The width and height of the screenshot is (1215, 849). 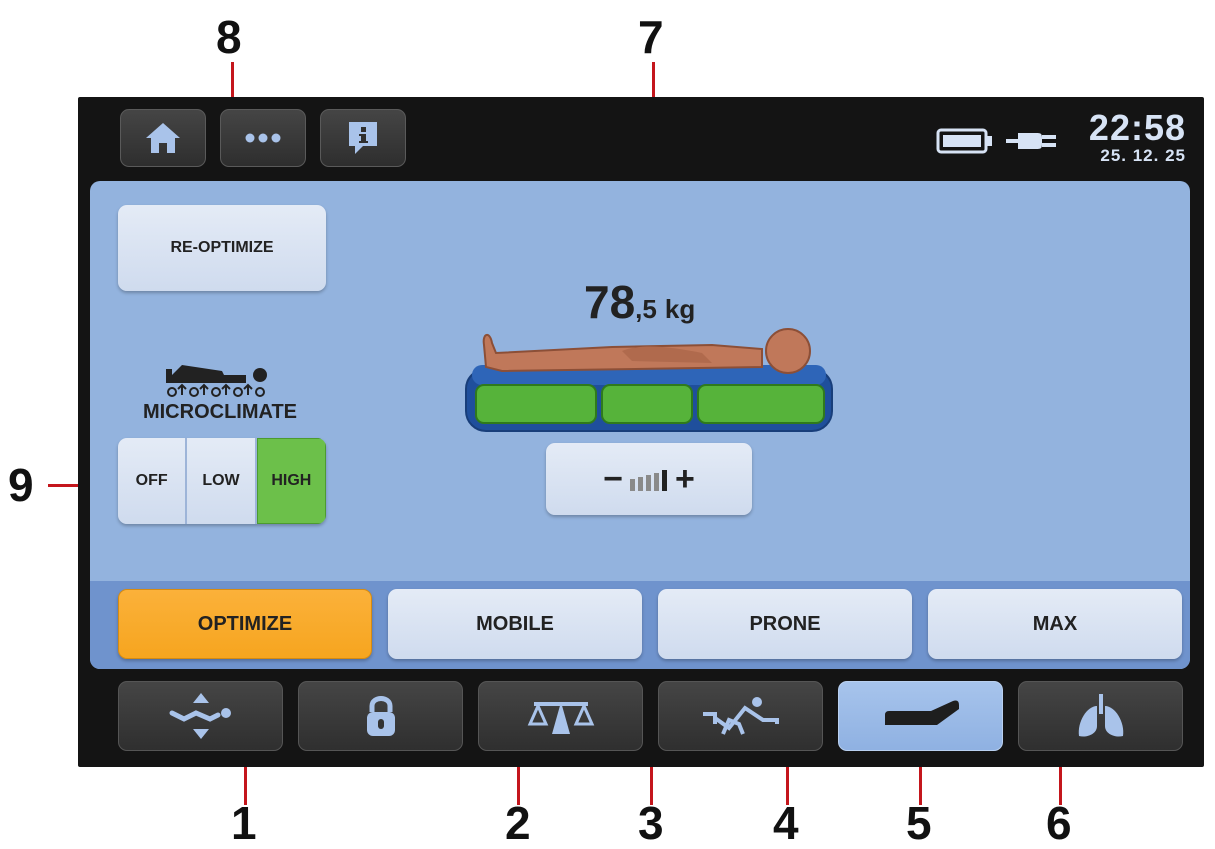 I want to click on bed-positions-icon, so click(x=740, y=716).